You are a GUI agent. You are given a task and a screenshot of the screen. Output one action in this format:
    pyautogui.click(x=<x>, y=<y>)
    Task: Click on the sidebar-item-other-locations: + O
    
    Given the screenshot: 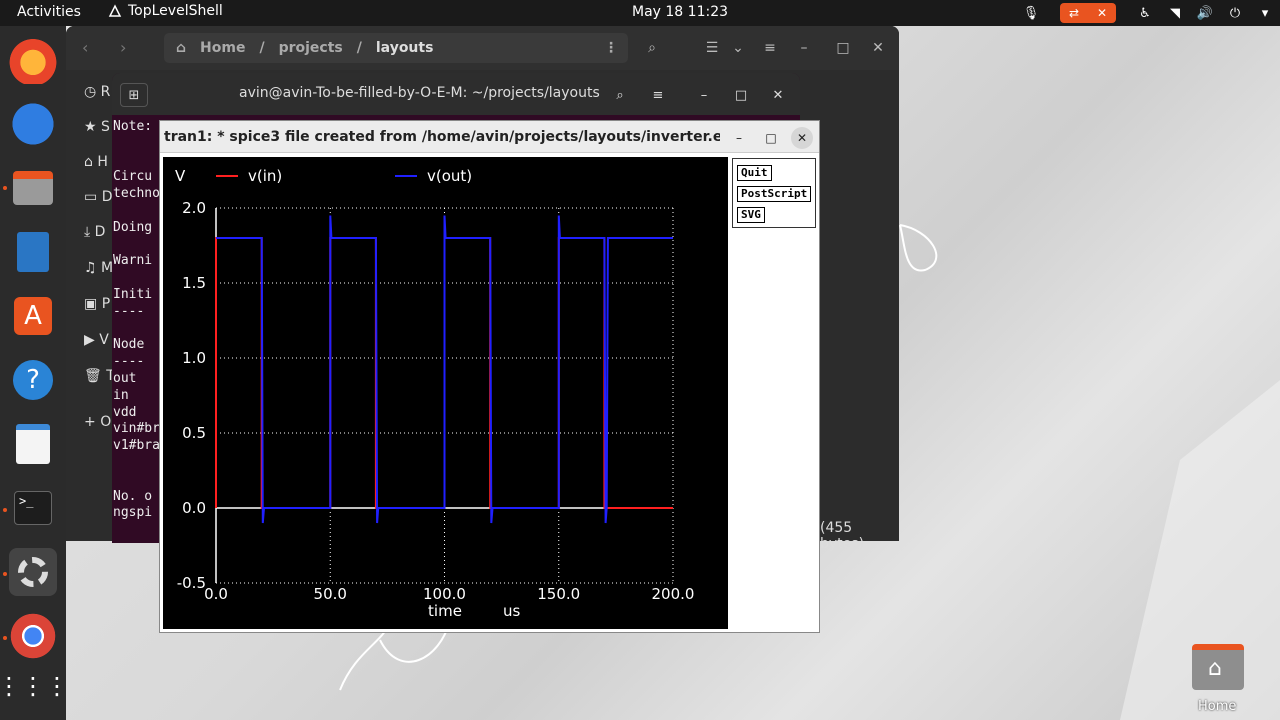 What is the action you would take?
    pyautogui.click(x=97, y=422)
    